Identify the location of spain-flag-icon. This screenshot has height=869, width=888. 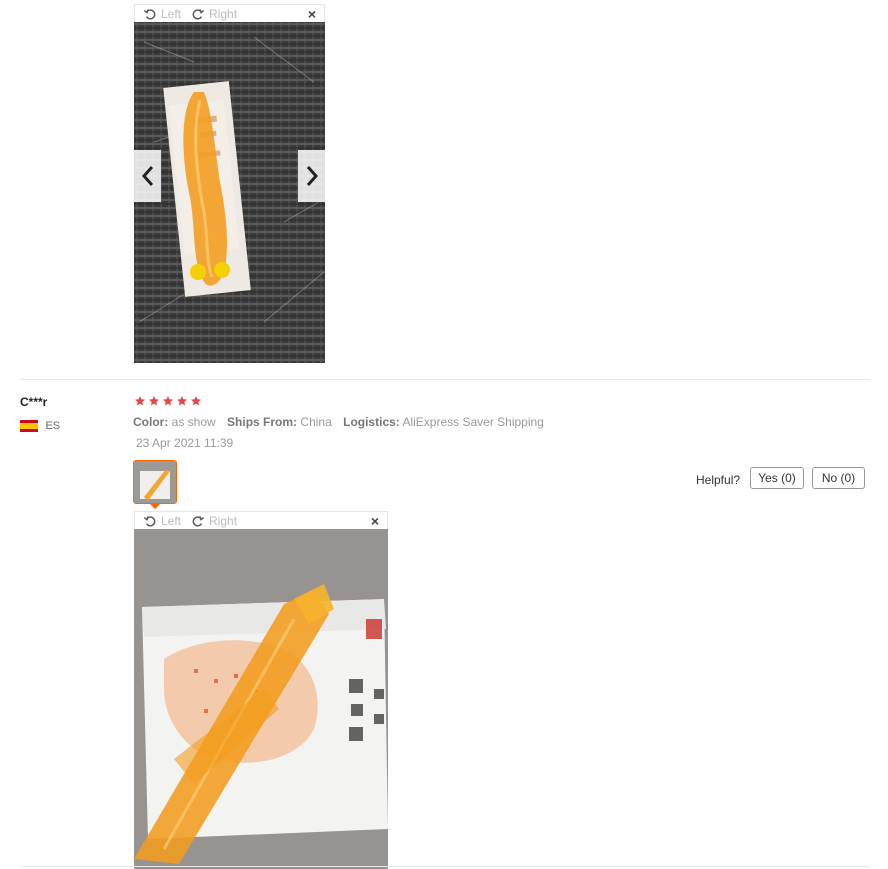
(29, 425).